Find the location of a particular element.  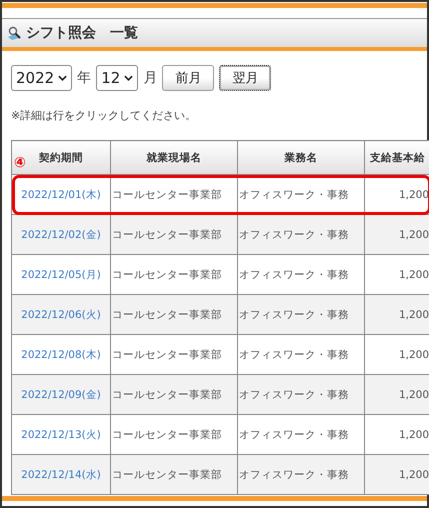

column-header: 支給基本給 is located at coordinates (396, 157).